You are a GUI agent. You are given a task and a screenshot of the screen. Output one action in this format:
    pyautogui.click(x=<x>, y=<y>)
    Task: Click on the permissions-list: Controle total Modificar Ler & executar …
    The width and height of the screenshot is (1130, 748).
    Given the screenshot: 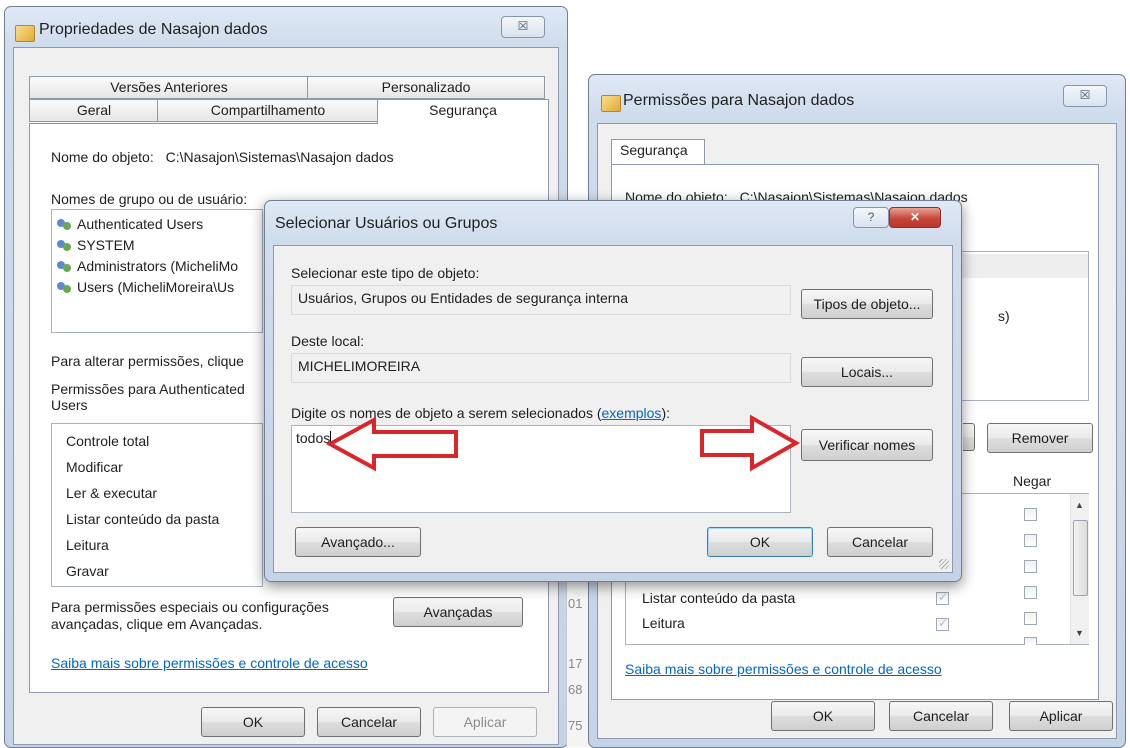 What is the action you would take?
    pyautogui.click(x=157, y=505)
    